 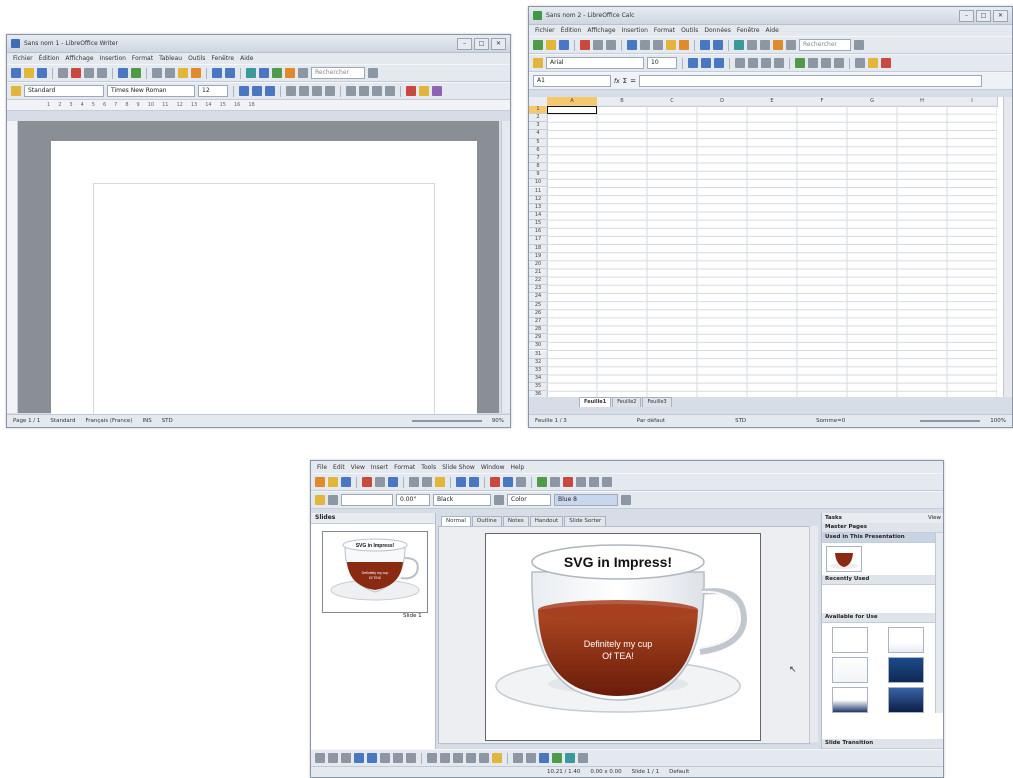 What do you see at coordinates (49, 58) in the screenshot?
I see `menu-edition: Édition` at bounding box center [49, 58].